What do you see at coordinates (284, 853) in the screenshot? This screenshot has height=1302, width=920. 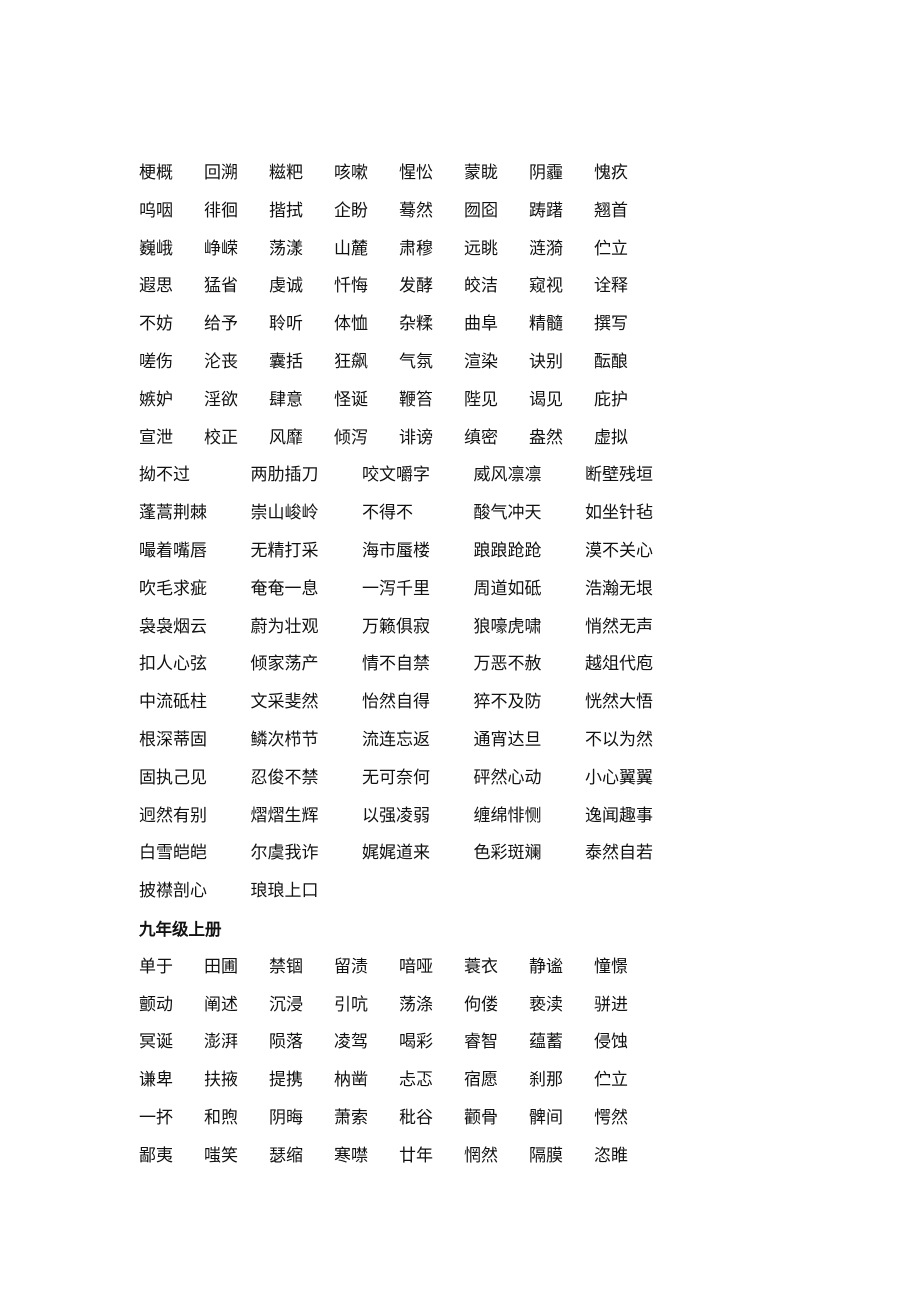 I see `vocab-word: 尔虞我诈` at bounding box center [284, 853].